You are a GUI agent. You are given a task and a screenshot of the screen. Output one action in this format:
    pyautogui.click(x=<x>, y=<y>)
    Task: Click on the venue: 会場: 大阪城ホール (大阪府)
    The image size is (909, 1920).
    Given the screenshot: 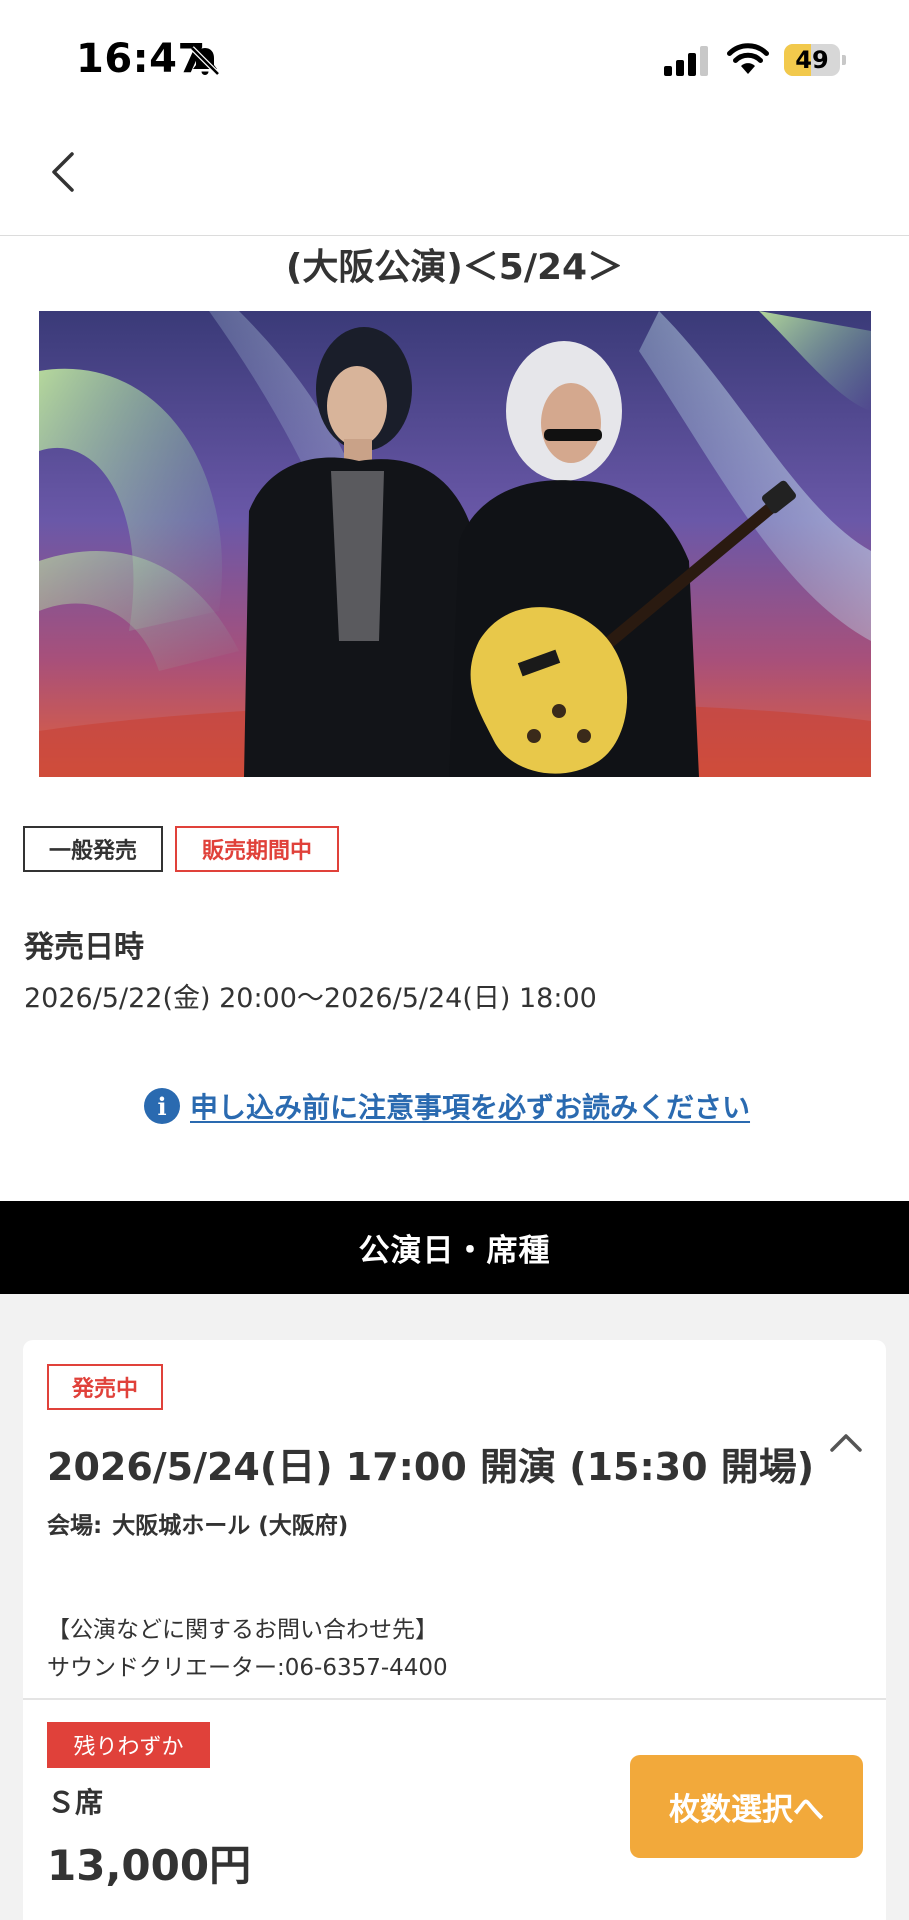 What is the action you would take?
    pyautogui.click(x=197, y=1523)
    